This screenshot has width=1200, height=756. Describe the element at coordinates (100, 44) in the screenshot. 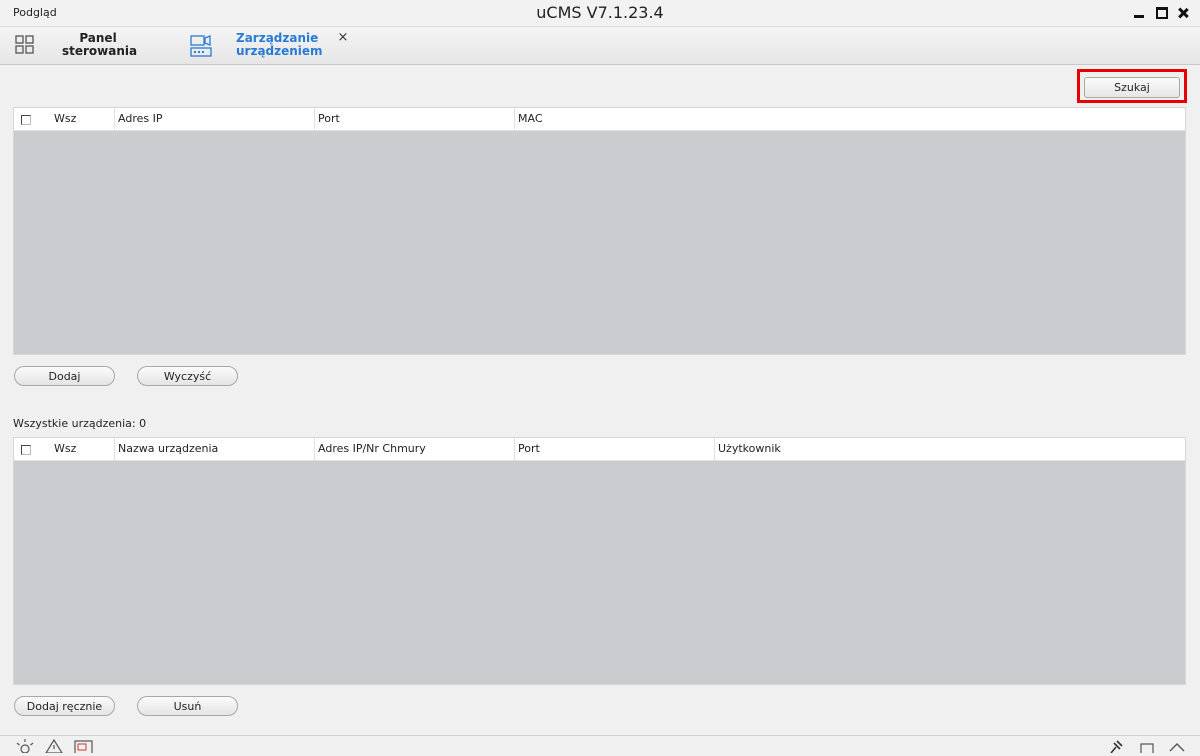

I see `tab-label: Panel sterowania` at that location.